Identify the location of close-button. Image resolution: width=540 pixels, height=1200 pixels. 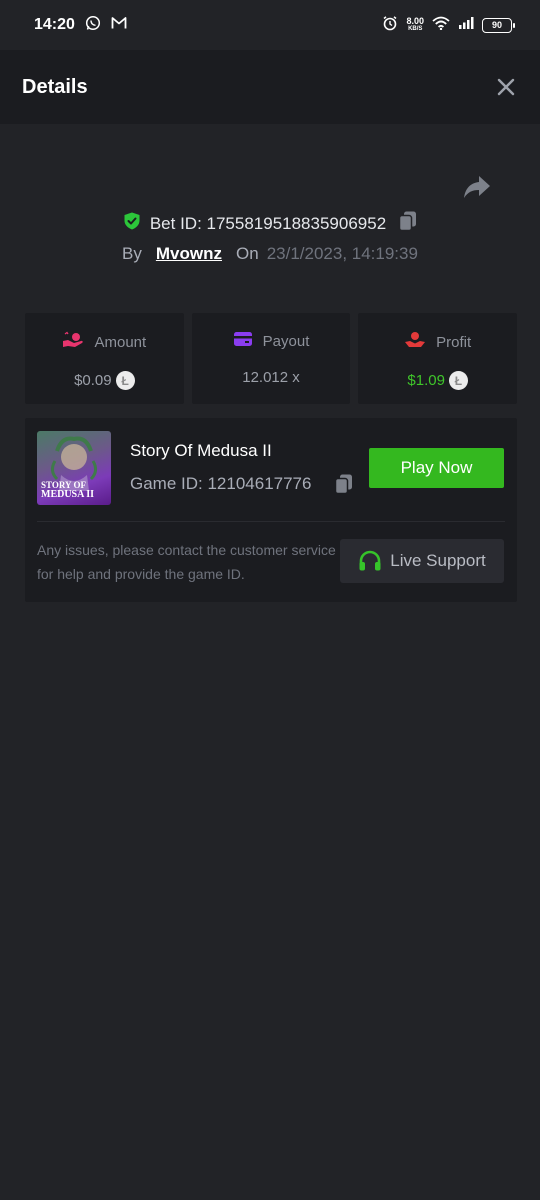
(506, 87).